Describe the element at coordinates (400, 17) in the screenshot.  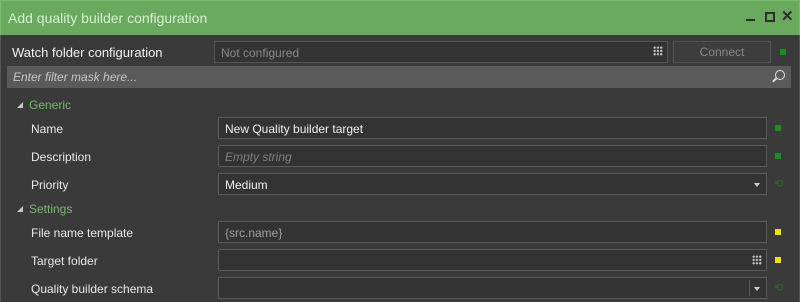
I see `title-bar: Add quality builder configuration ✕` at that location.